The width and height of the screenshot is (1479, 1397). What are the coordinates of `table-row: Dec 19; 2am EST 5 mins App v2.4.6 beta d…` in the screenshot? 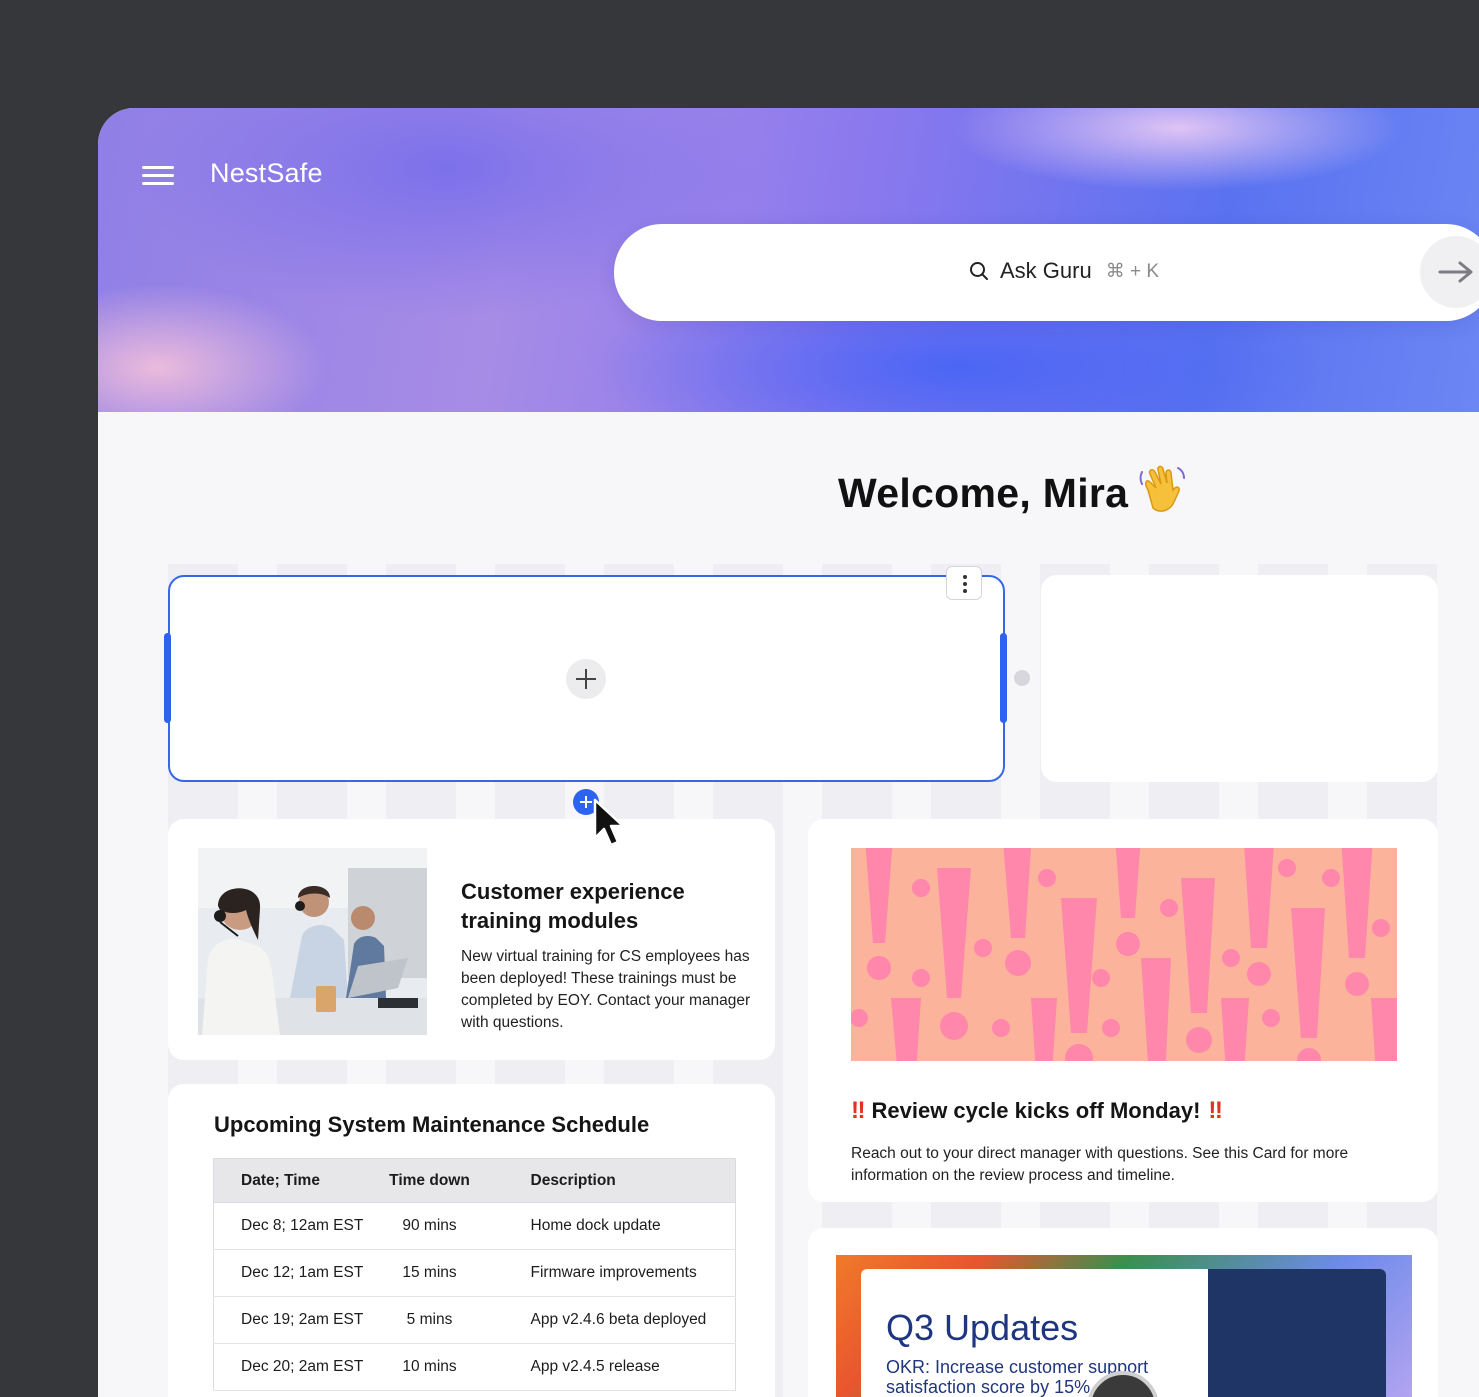 It's located at (474, 1320).